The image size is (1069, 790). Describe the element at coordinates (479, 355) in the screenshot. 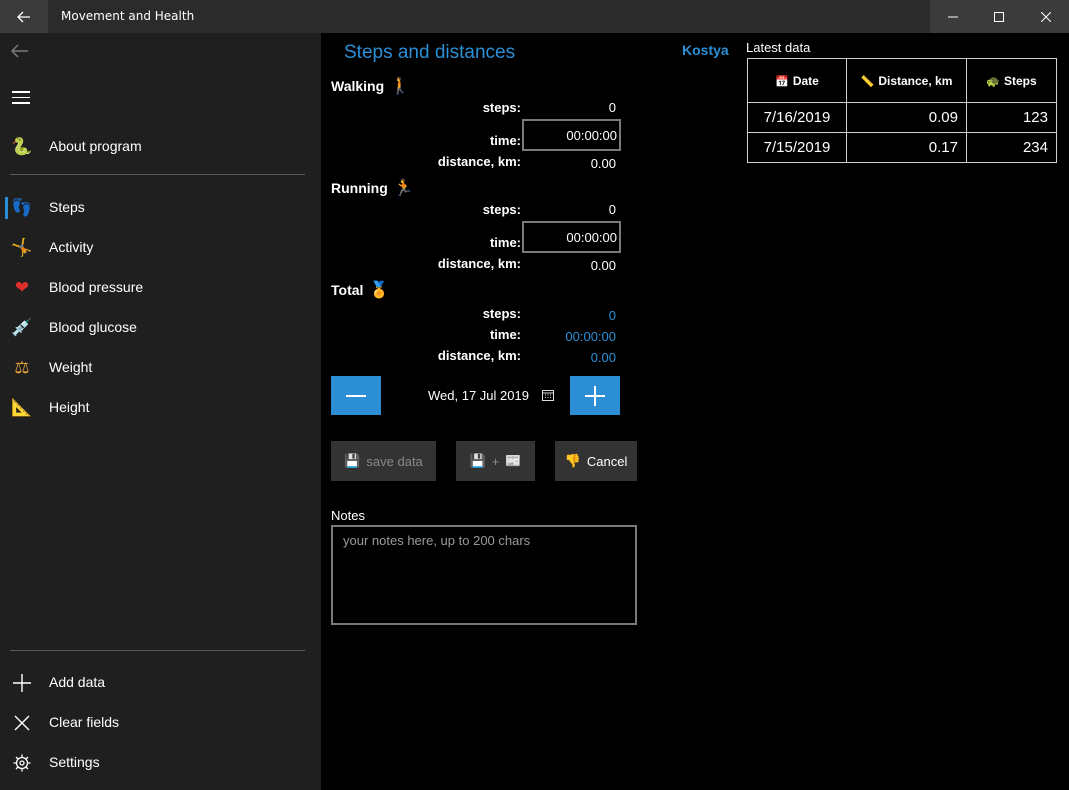

I see `total-distance-label: distance, km:` at that location.